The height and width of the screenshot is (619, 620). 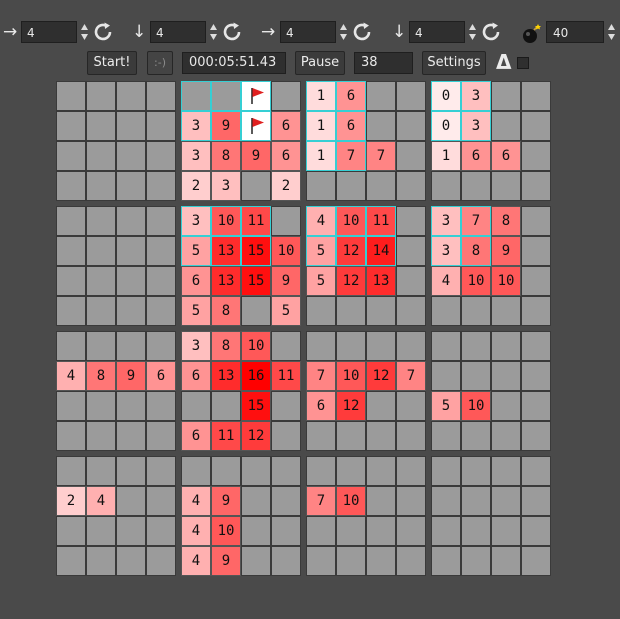 I want to click on revealed-cell: 7, so click(x=411, y=376).